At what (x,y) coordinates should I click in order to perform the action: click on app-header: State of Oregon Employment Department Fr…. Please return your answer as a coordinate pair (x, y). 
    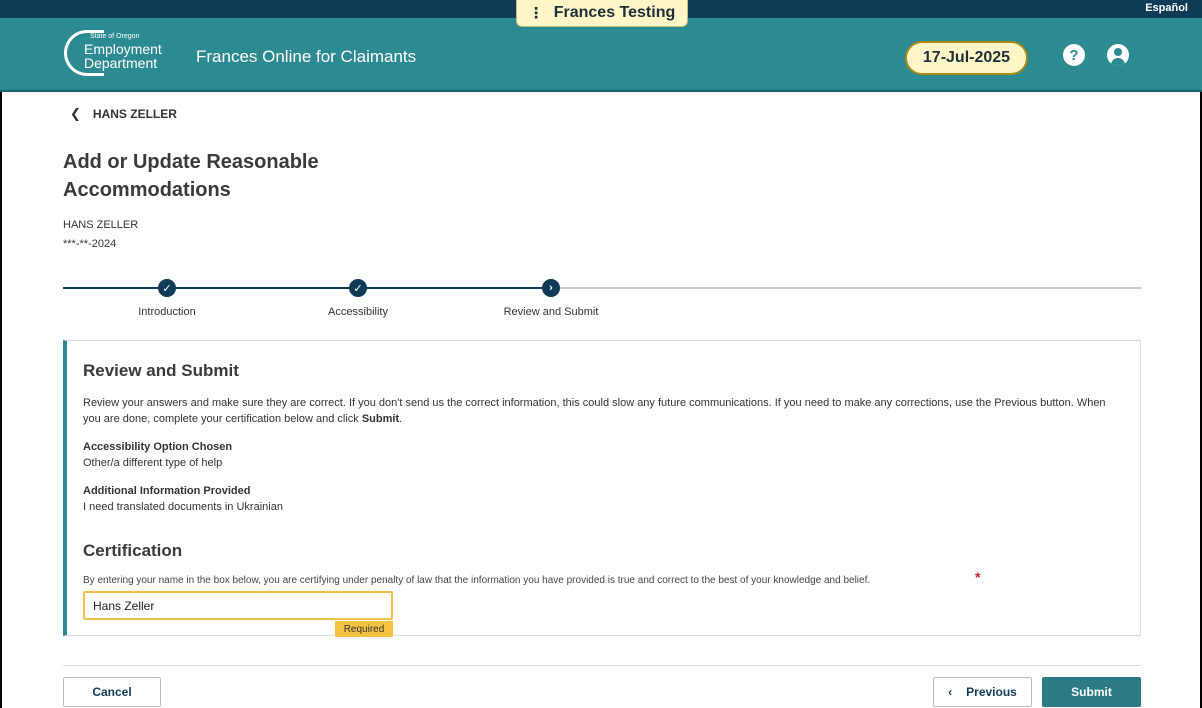
    Looking at the image, I should click on (601, 55).